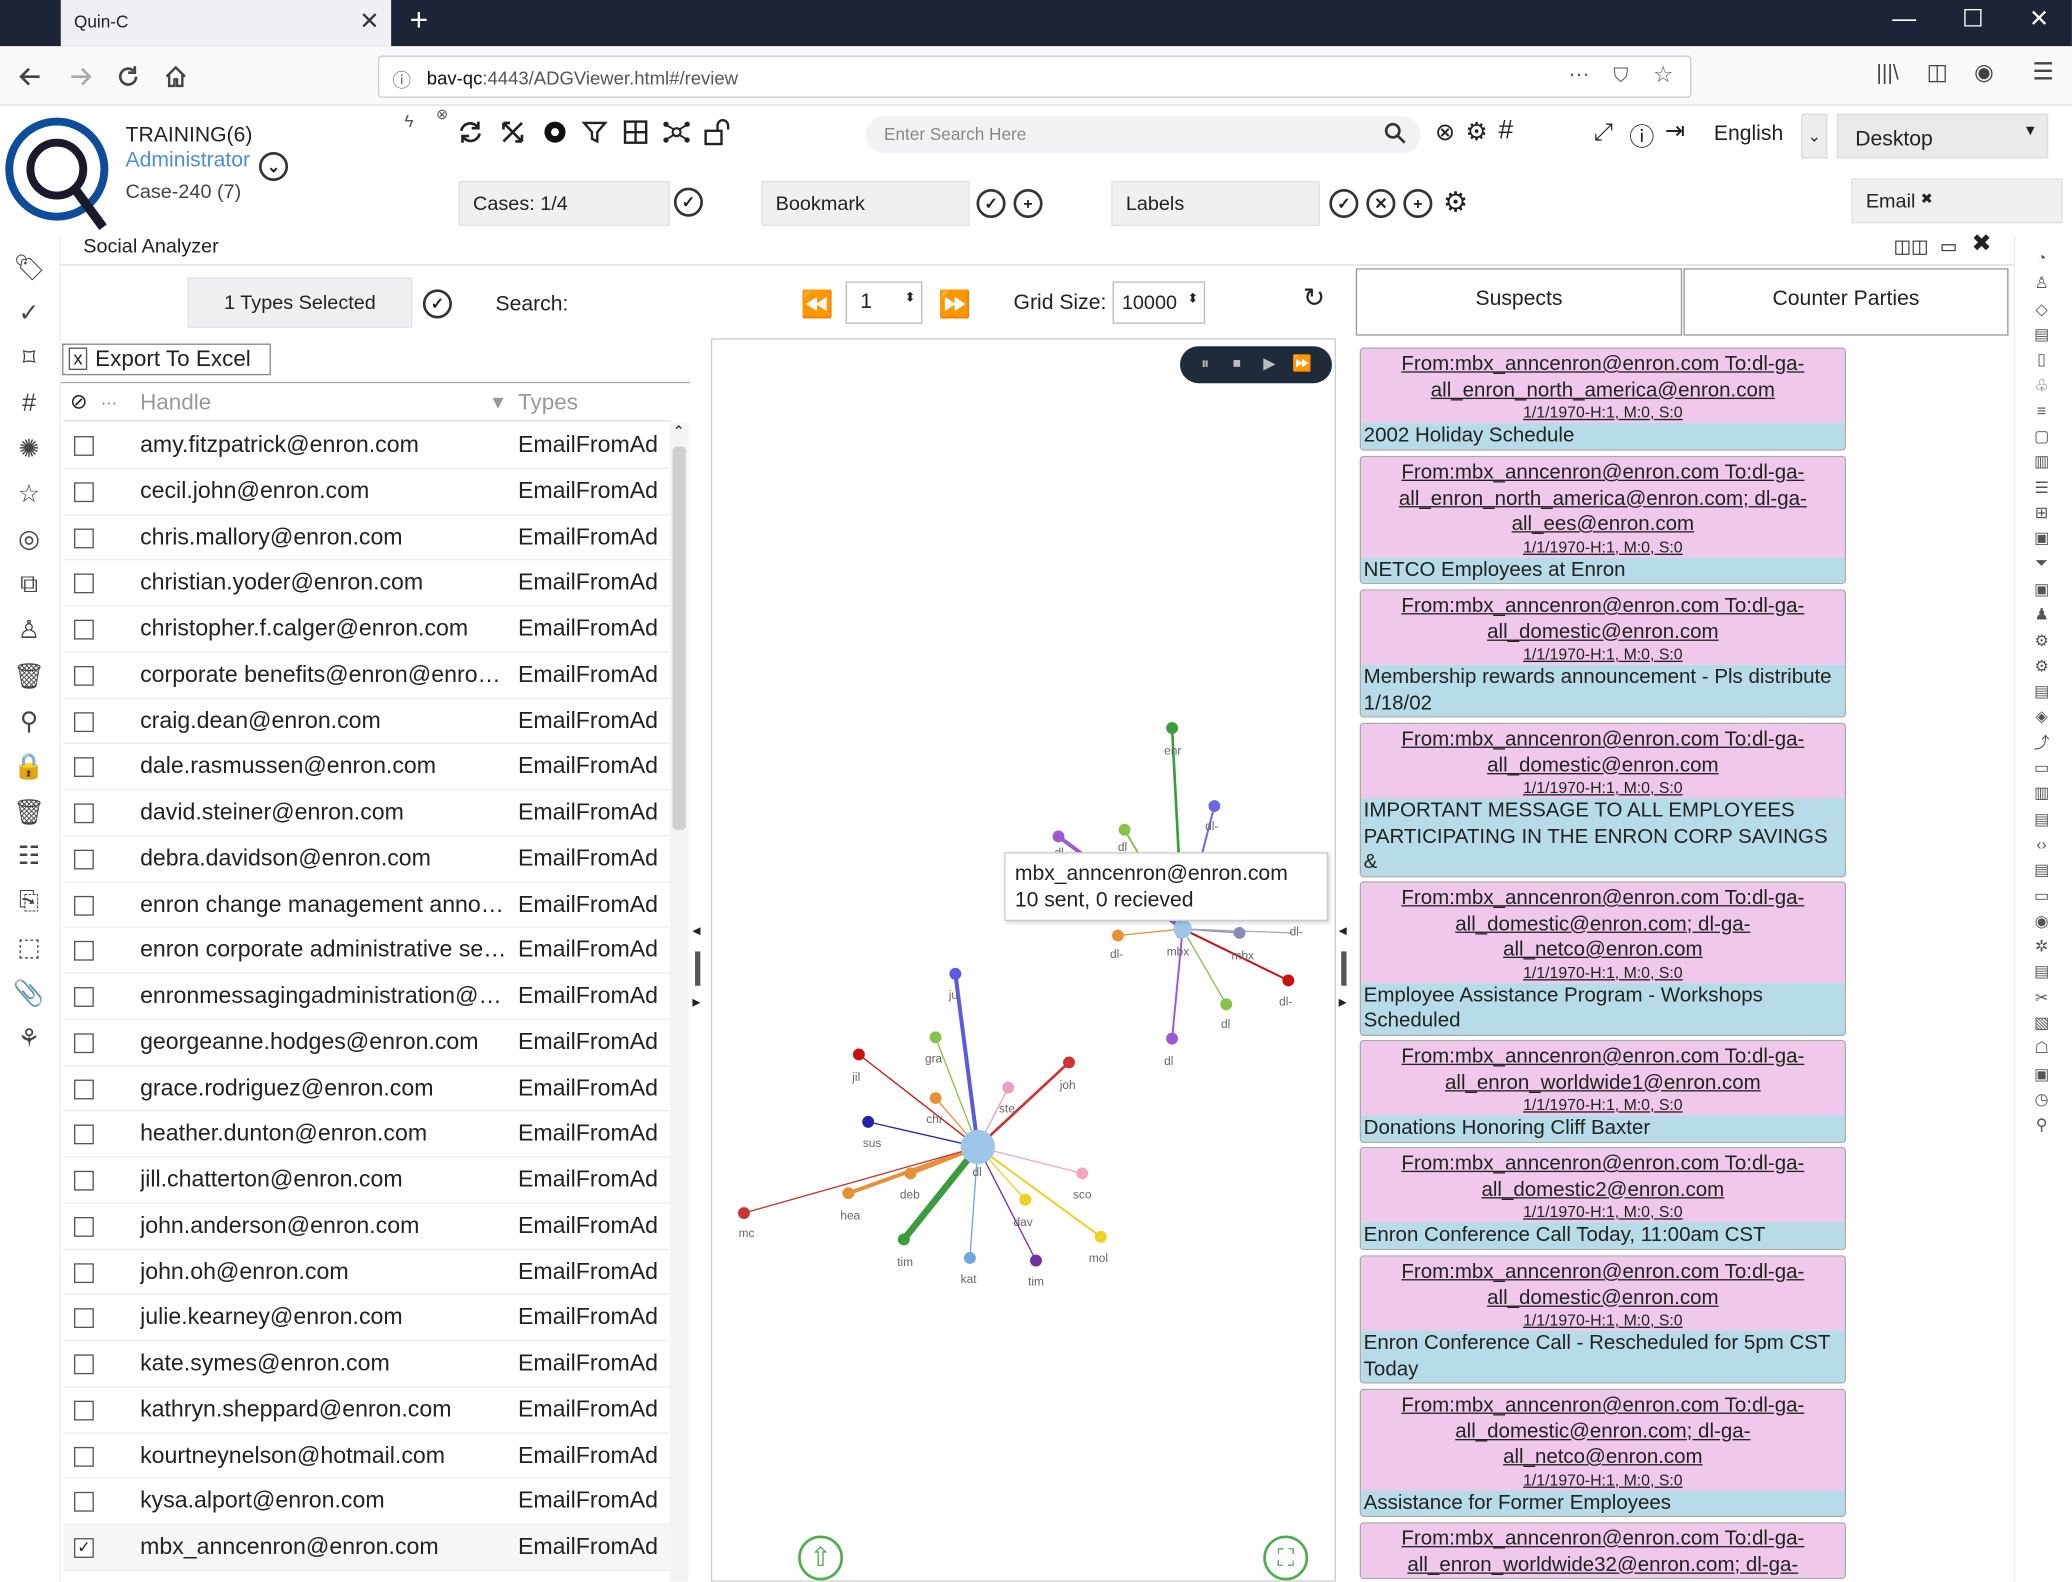  I want to click on star-icon: ☆, so click(29, 495).